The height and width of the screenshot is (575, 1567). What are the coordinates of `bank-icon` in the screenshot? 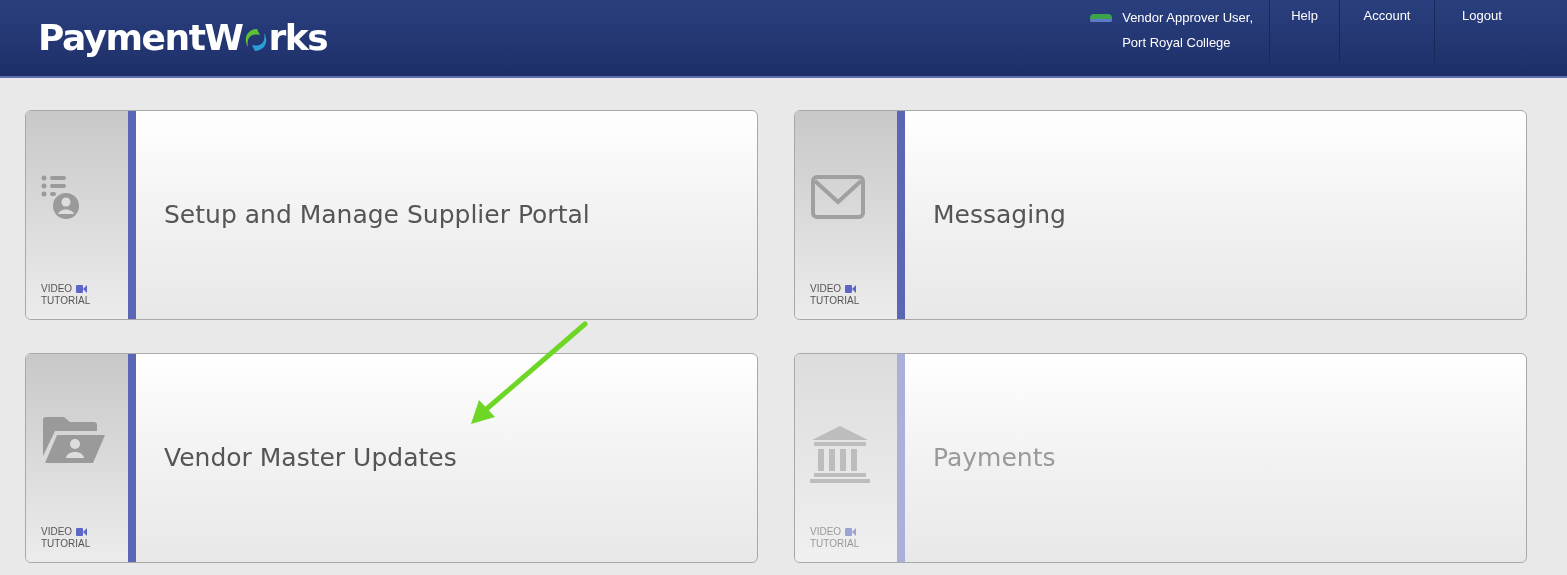 It's located at (840, 454).